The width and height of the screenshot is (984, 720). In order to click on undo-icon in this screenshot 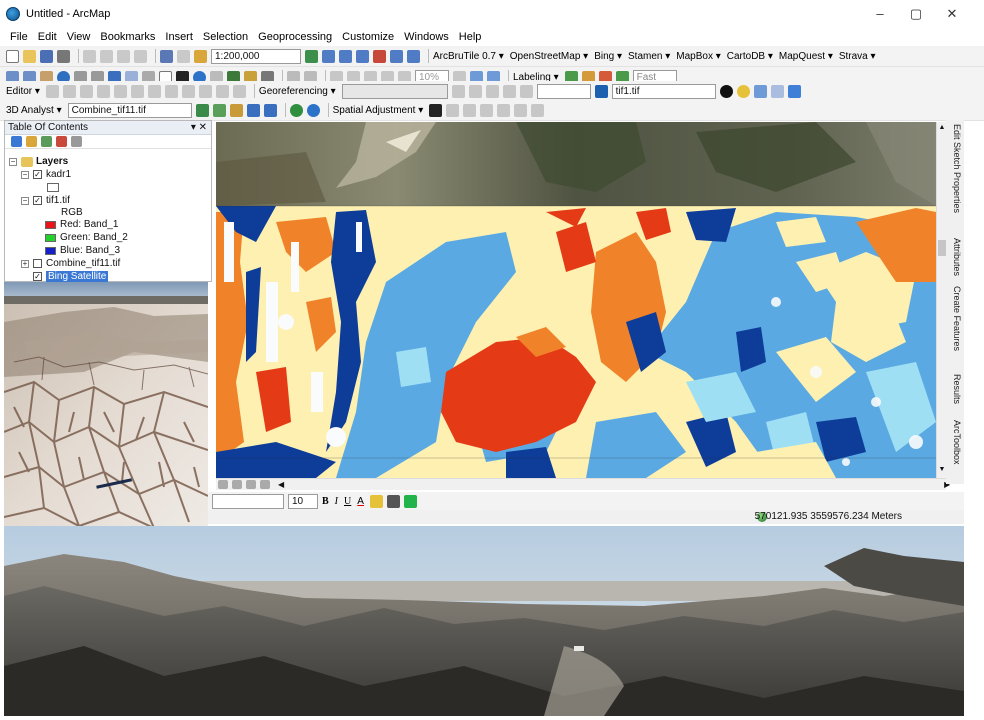, I will do `click(166, 56)`.